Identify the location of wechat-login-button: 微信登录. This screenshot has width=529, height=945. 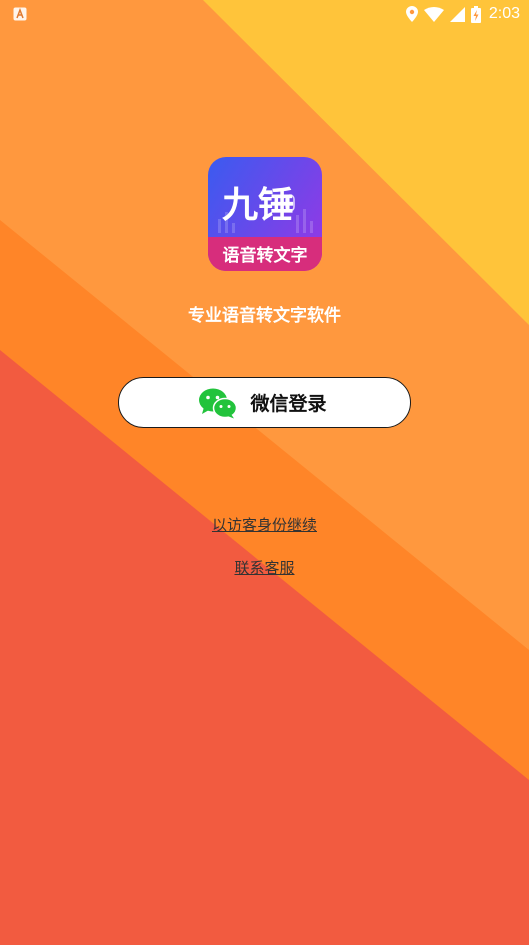
(264, 402).